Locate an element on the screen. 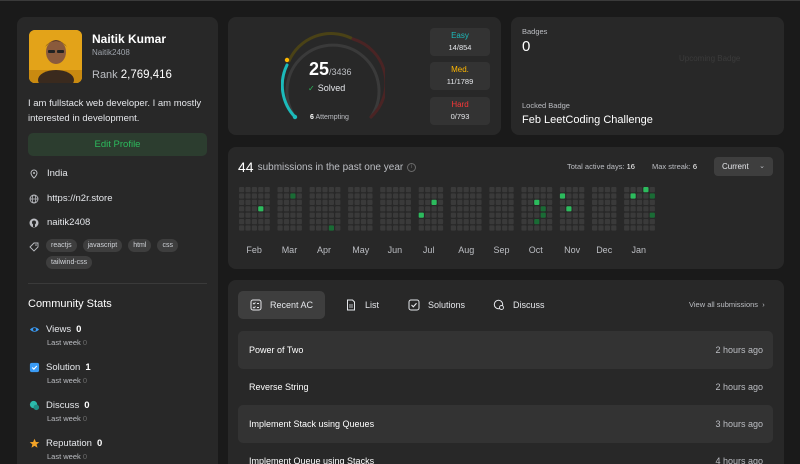  tab-solutions: Solutions is located at coordinates (436, 305).